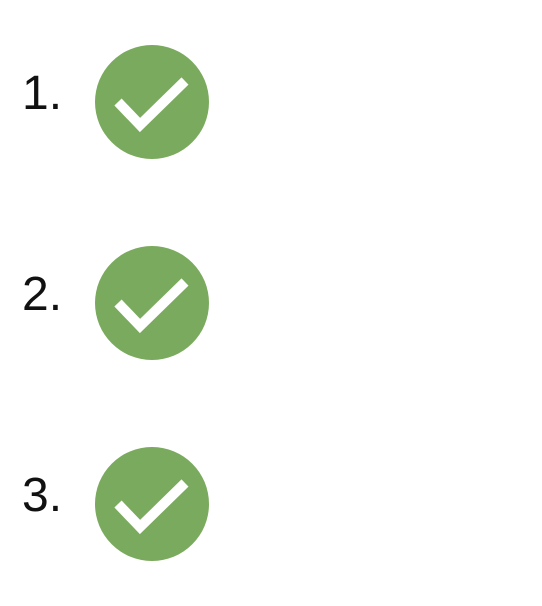  I want to click on item-number: 1., so click(42, 93).